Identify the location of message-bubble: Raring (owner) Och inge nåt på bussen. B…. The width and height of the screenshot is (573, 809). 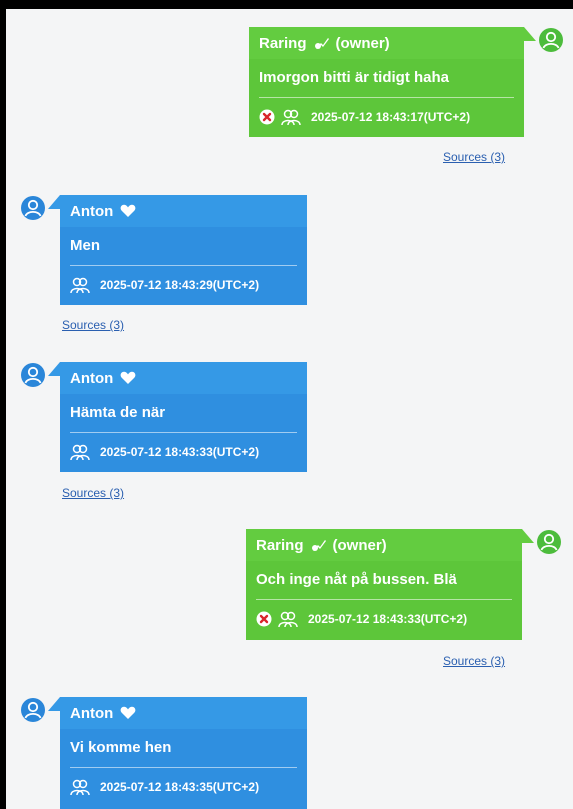
(384, 584).